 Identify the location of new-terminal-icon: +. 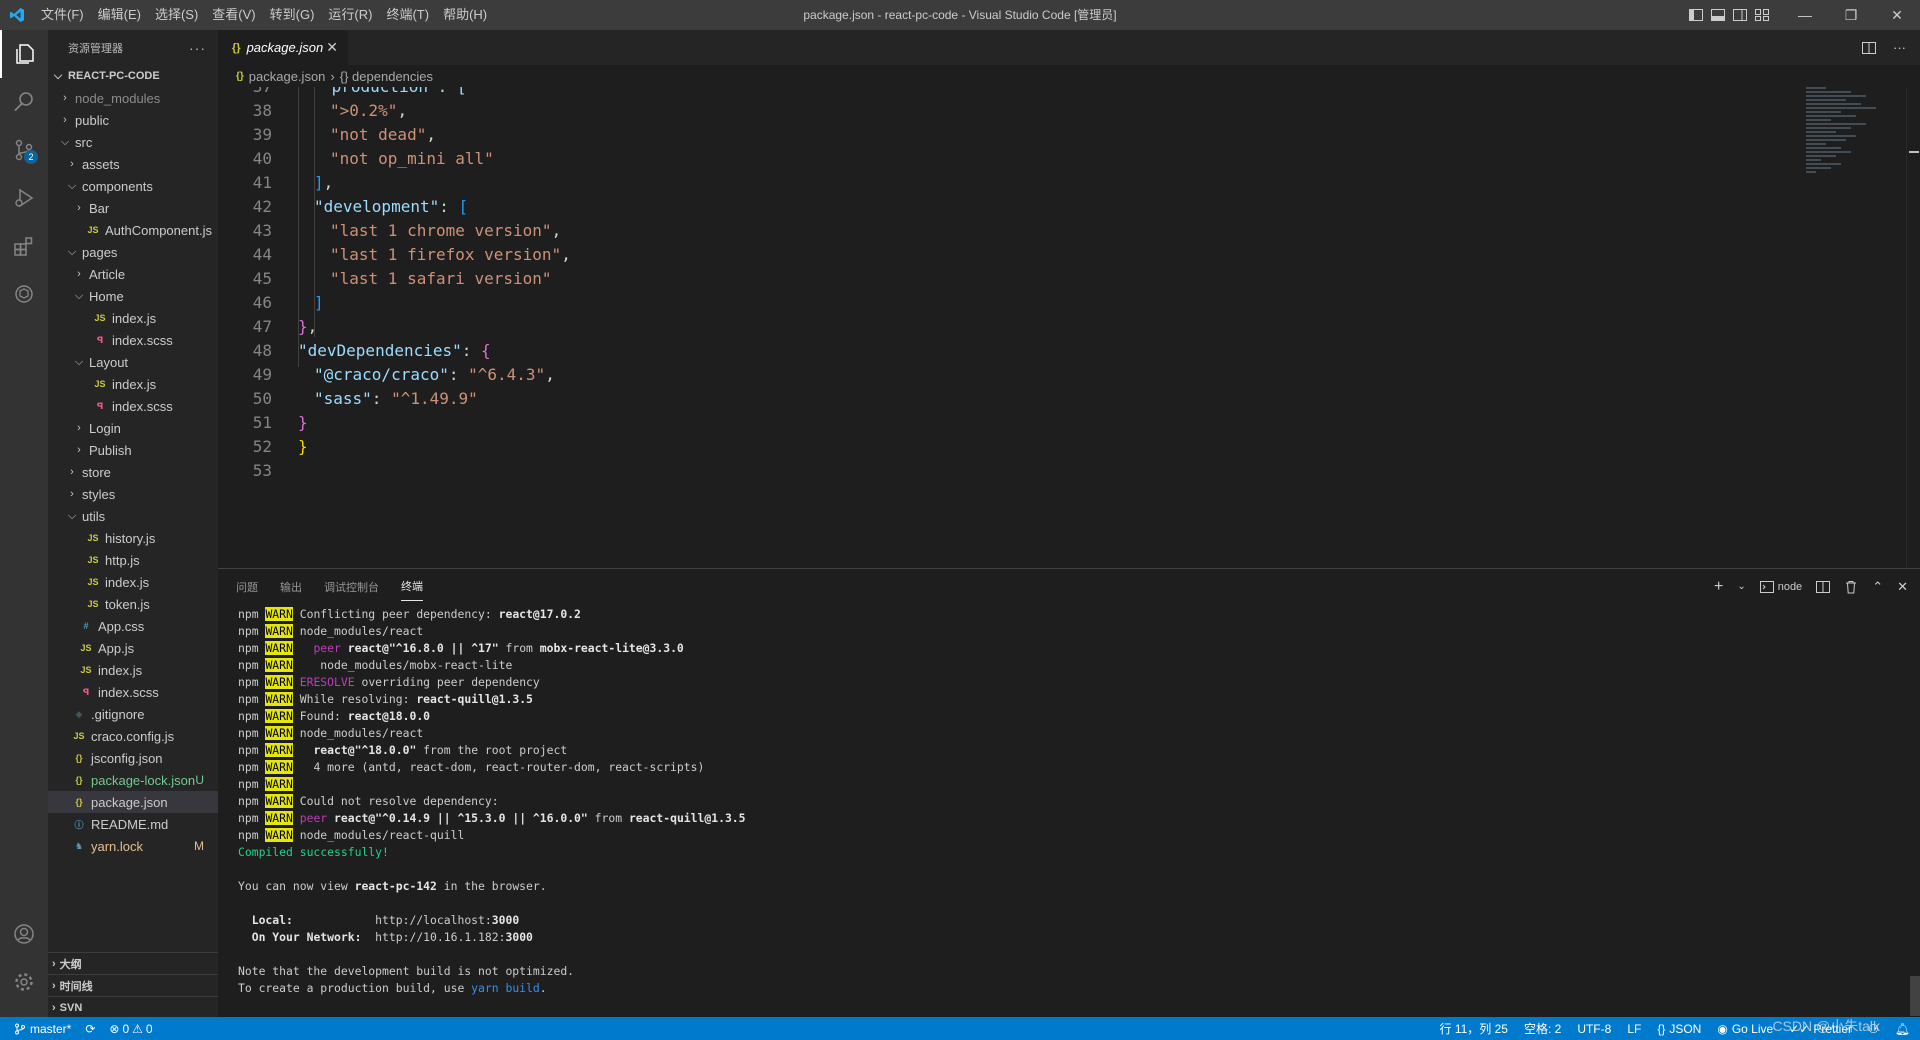
(1718, 587).